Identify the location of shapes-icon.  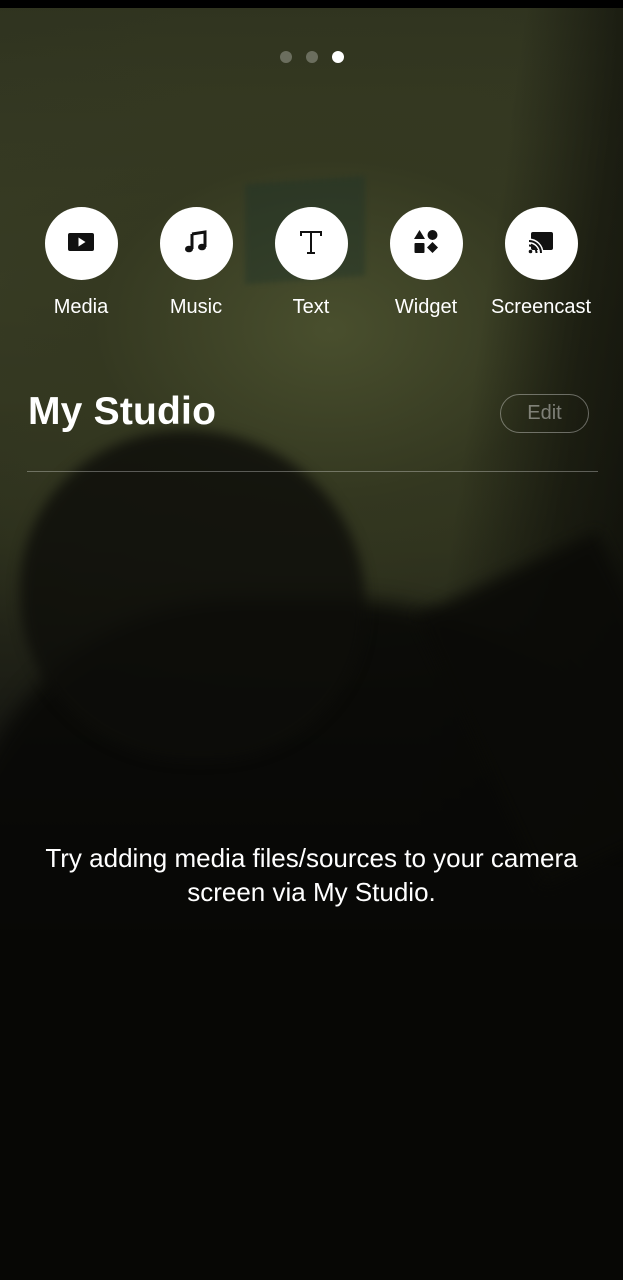
(426, 244).